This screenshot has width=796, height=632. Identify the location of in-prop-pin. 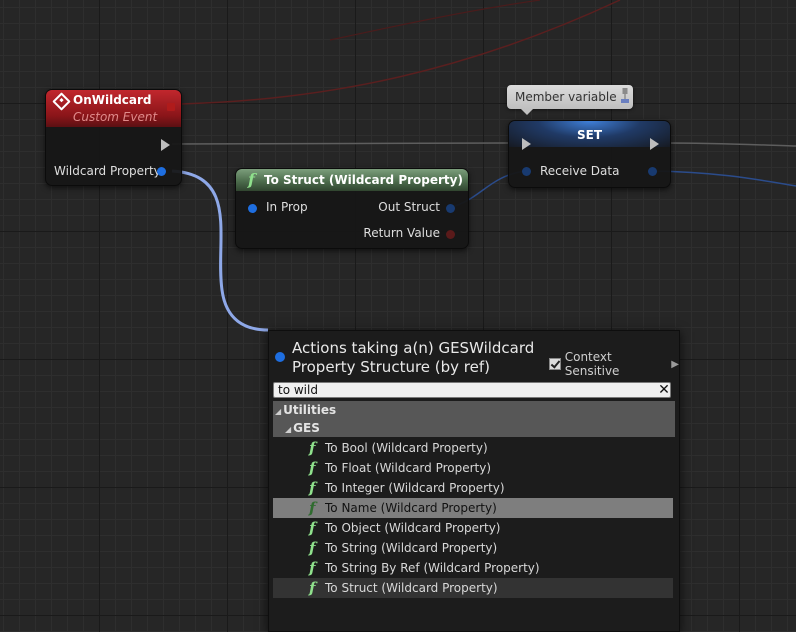
(252, 208).